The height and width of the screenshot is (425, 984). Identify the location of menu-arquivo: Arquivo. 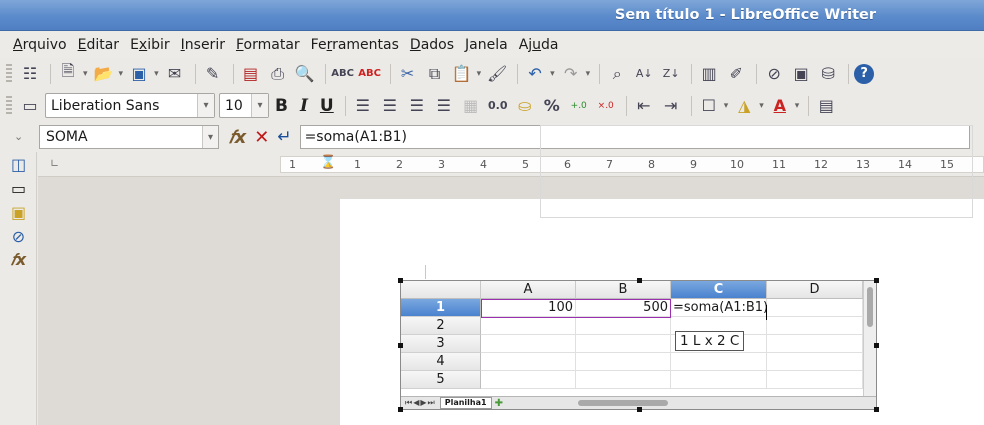
(40, 45).